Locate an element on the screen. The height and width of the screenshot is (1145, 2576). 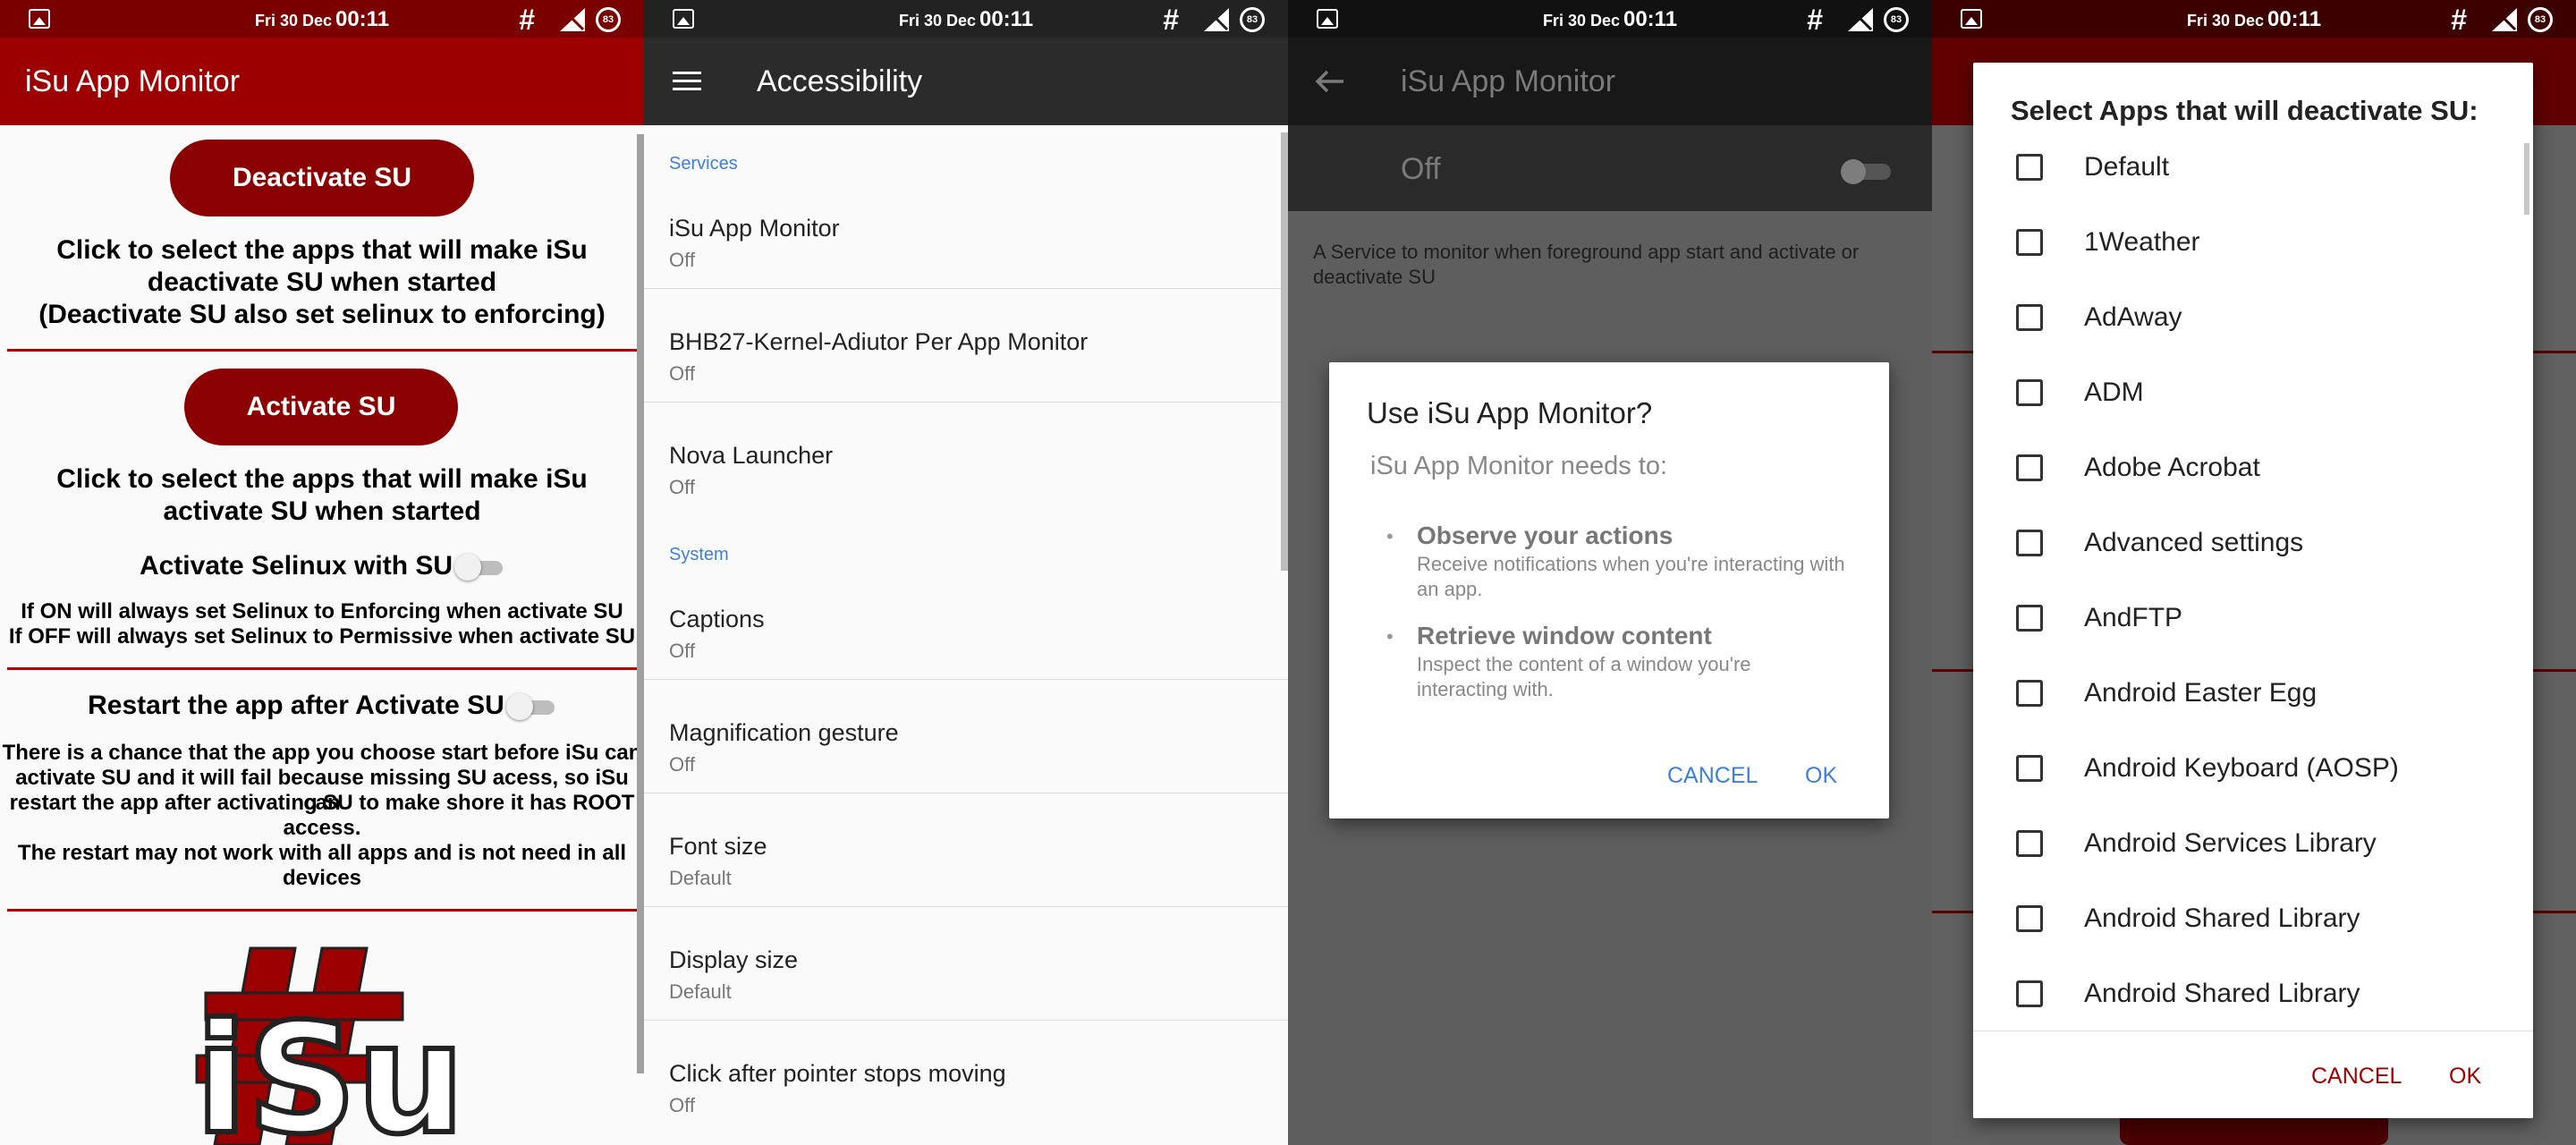
dialog-title: Use iSu App Monitor? is located at coordinates (1510, 412).